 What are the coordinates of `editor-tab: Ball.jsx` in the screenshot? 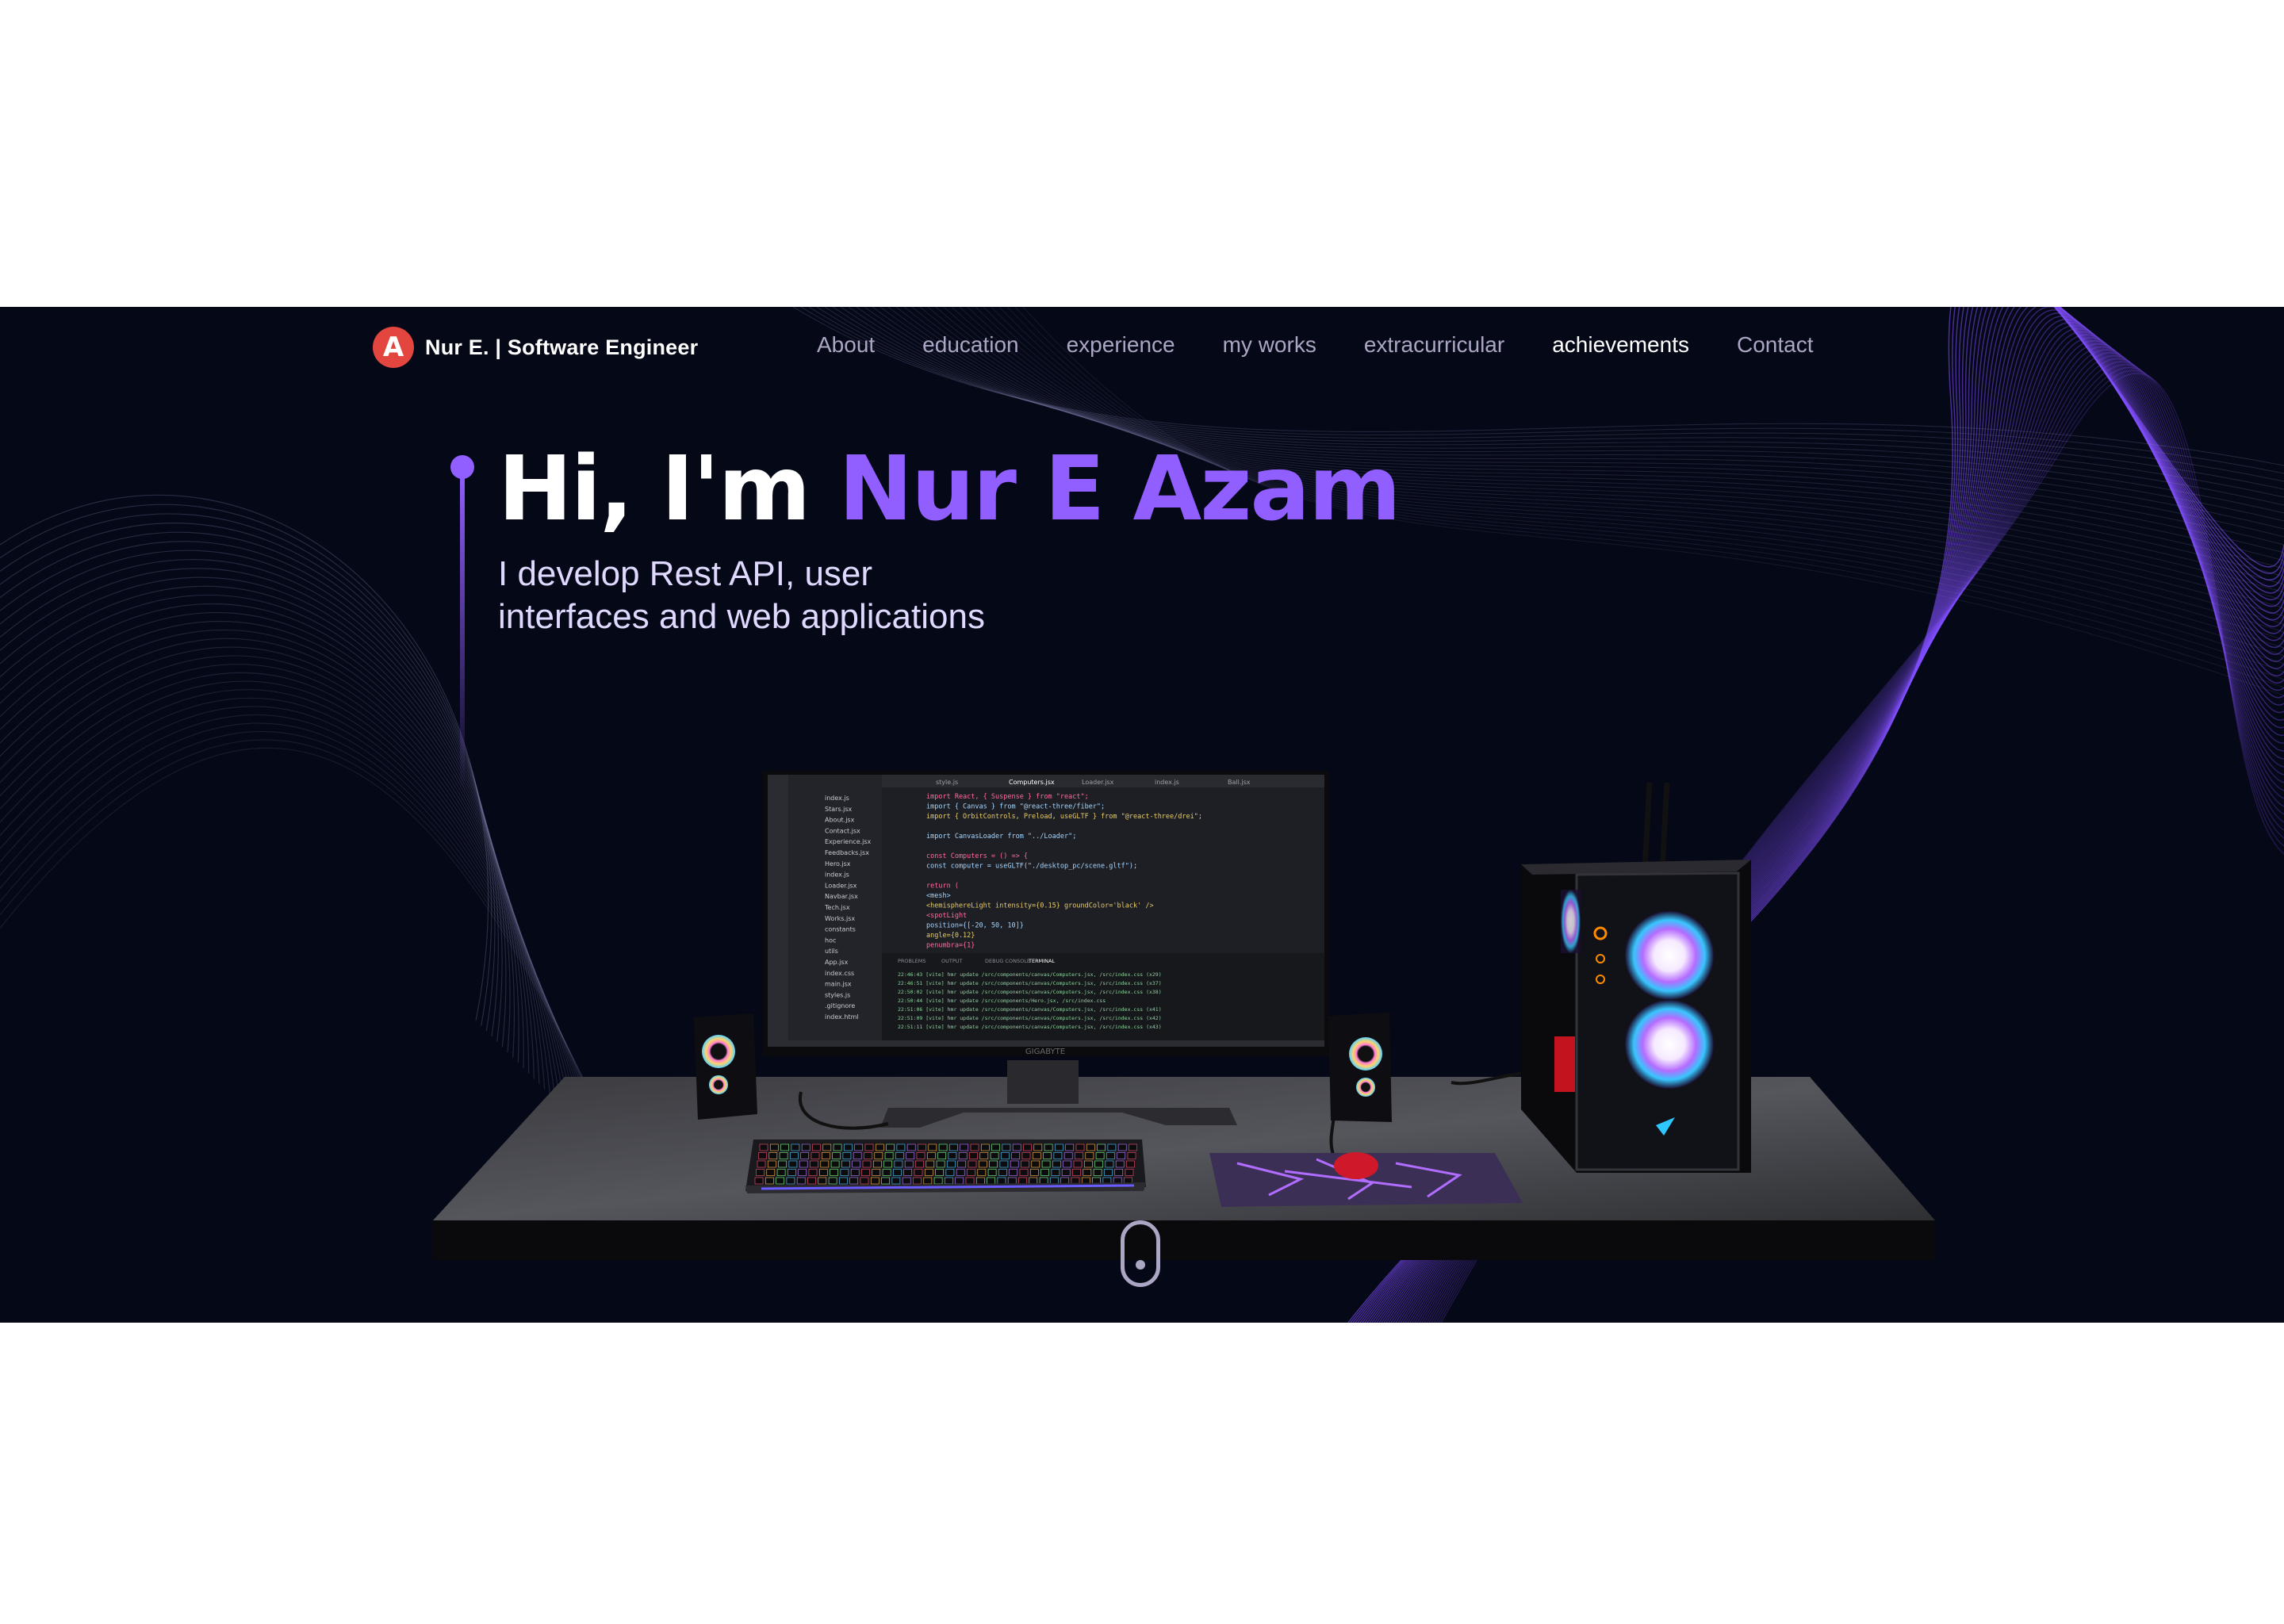 It's located at (1239, 782).